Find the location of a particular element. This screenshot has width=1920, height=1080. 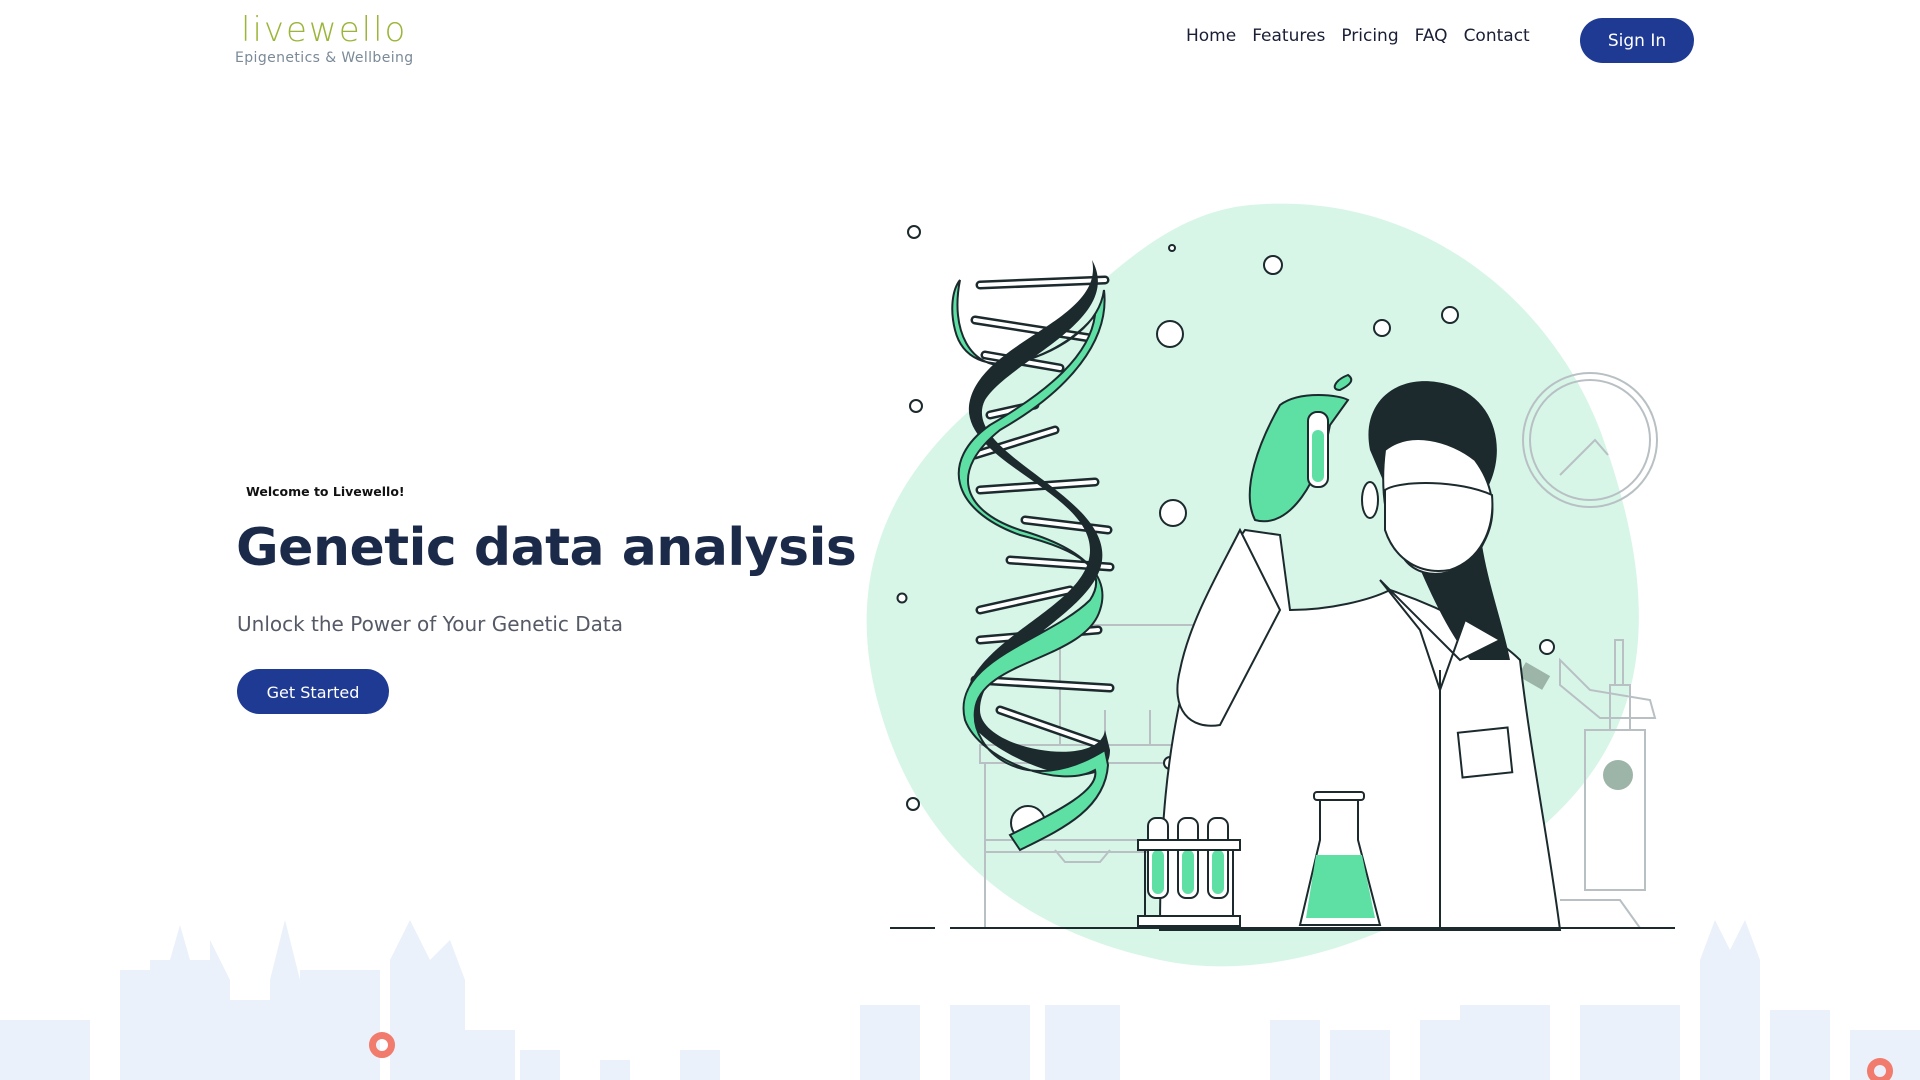

sign-in-button: Sign In is located at coordinates (1637, 40).